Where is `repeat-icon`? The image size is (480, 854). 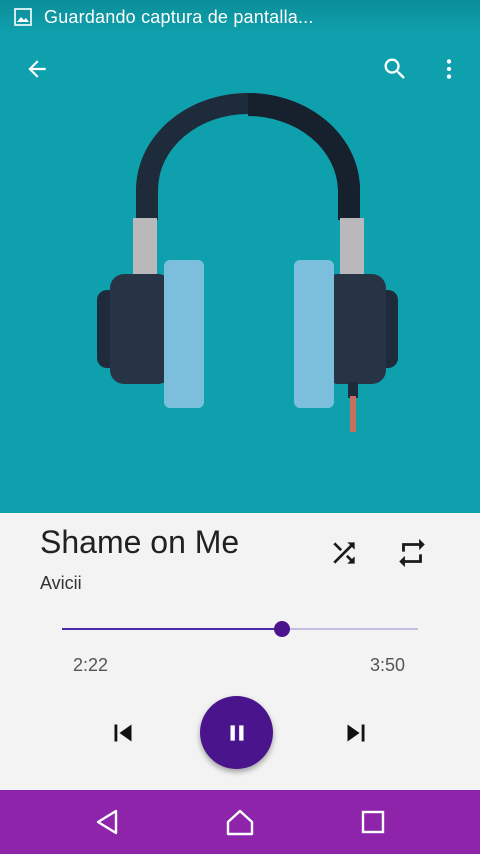
repeat-icon is located at coordinates (412, 553).